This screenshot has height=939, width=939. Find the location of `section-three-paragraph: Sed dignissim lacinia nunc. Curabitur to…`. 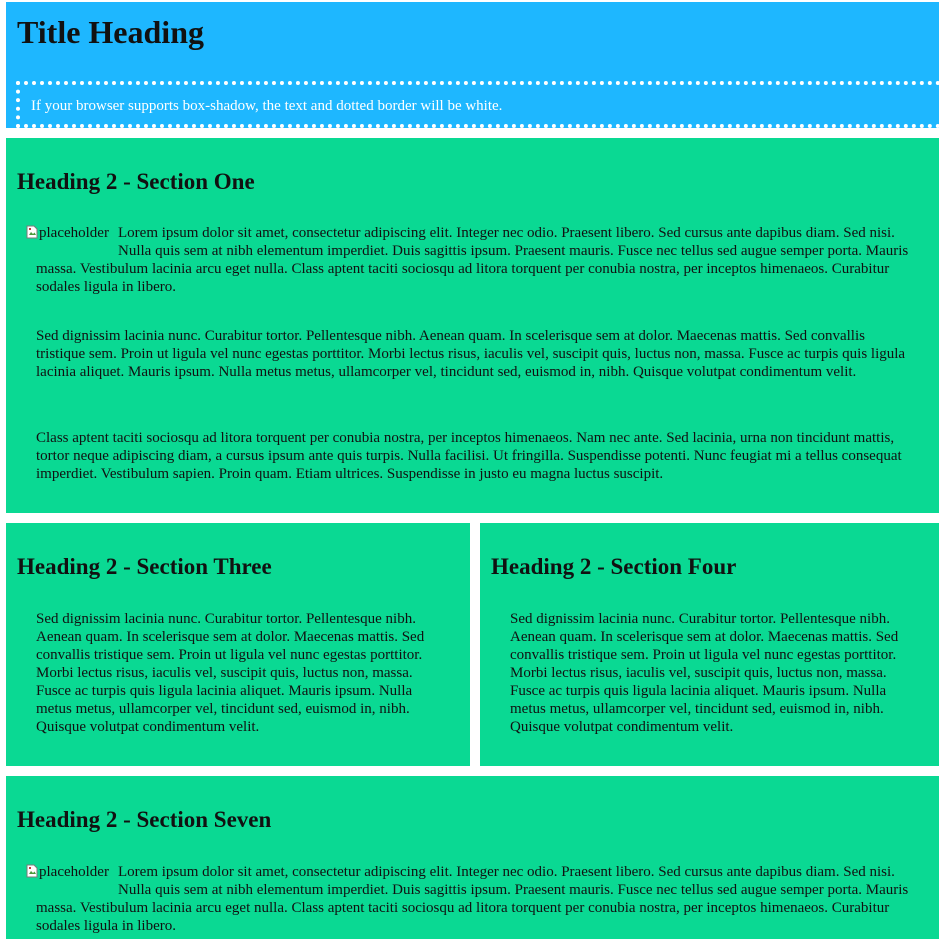

section-three-paragraph: Sed dignissim lacinia nunc. Curabitur to… is located at coordinates (230, 673).